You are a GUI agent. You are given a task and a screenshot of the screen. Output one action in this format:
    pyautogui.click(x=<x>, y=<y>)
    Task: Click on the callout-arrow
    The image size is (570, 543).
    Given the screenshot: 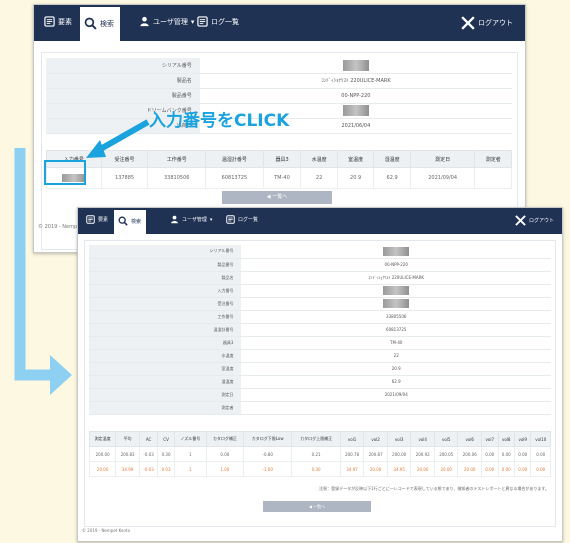 What is the action you would take?
    pyautogui.click(x=118, y=138)
    